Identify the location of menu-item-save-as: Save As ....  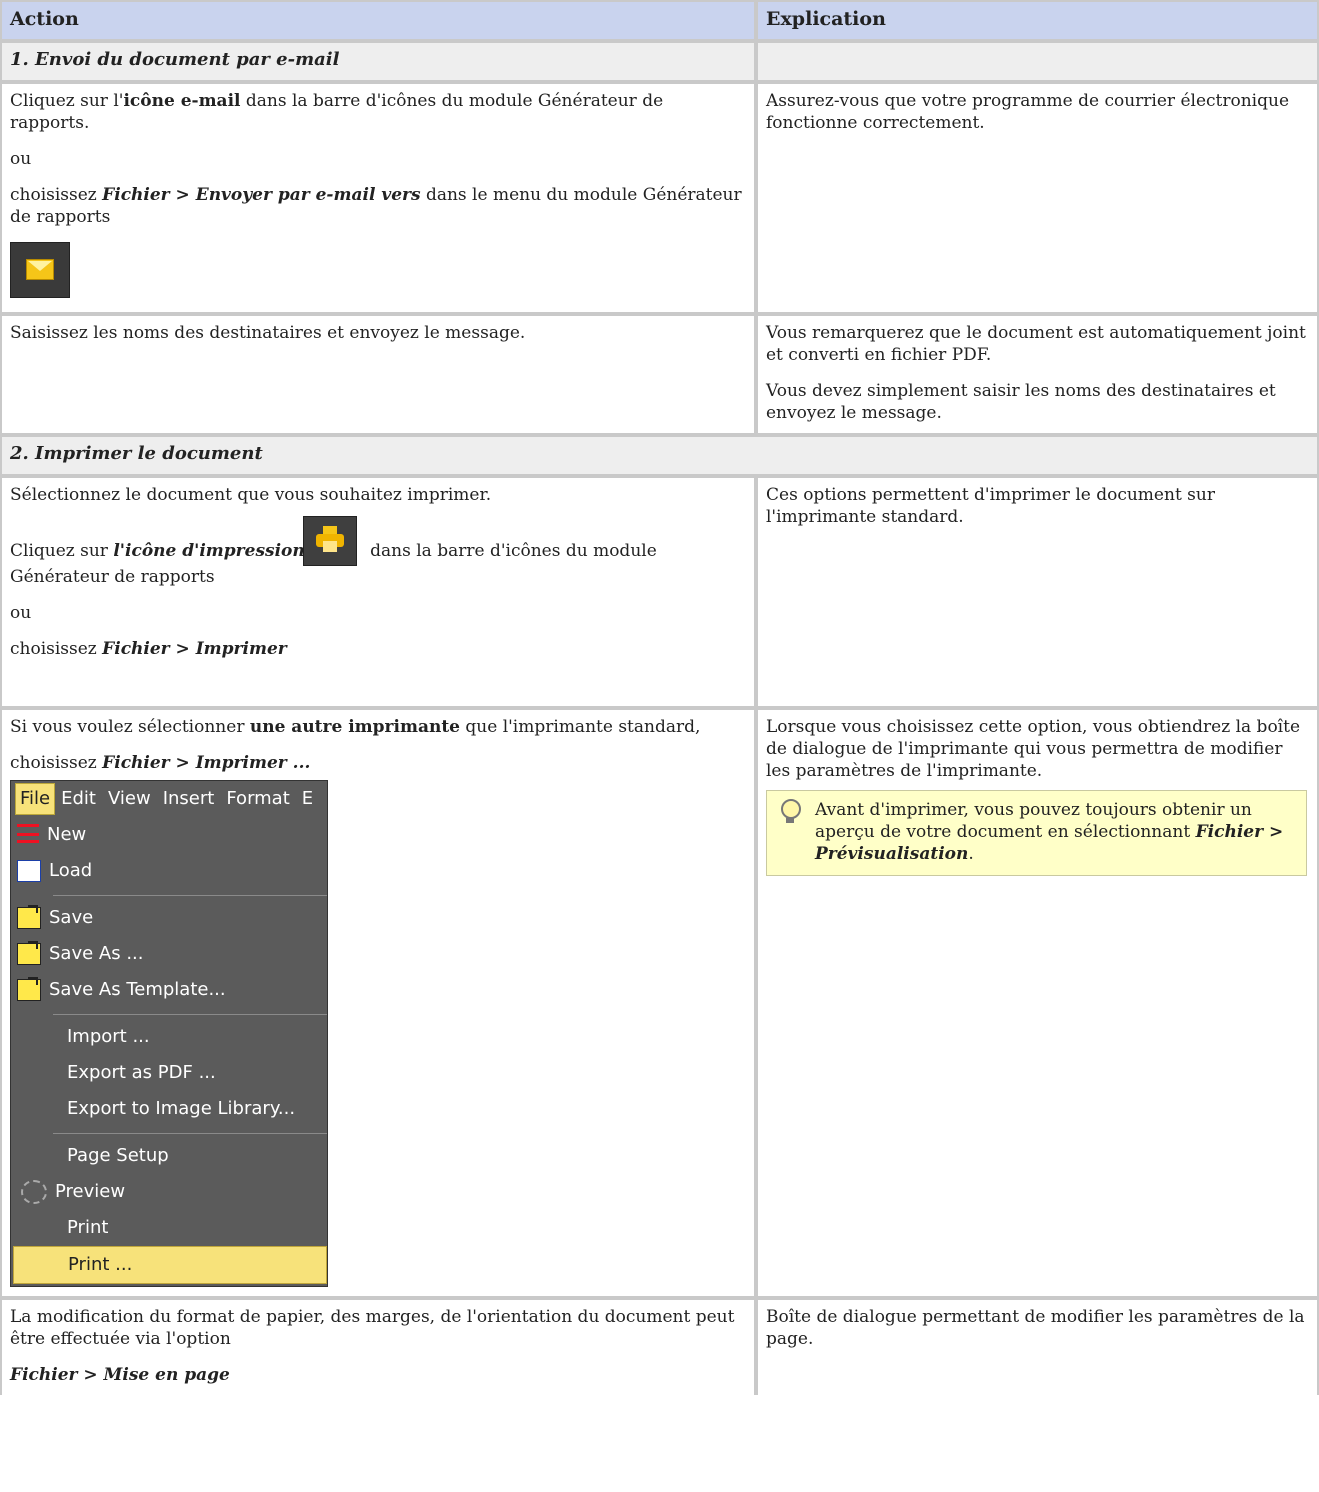
(169, 954).